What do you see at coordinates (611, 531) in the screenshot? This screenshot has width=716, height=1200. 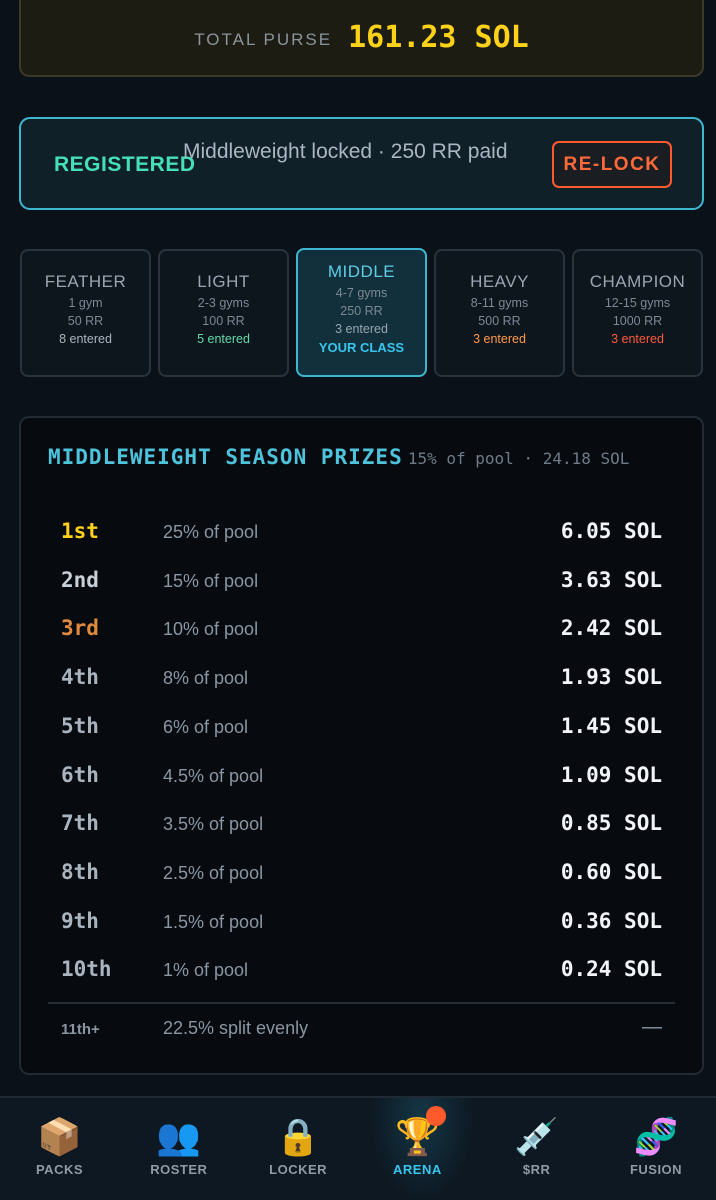 I see `prize-amount: 6.05 SOL` at bounding box center [611, 531].